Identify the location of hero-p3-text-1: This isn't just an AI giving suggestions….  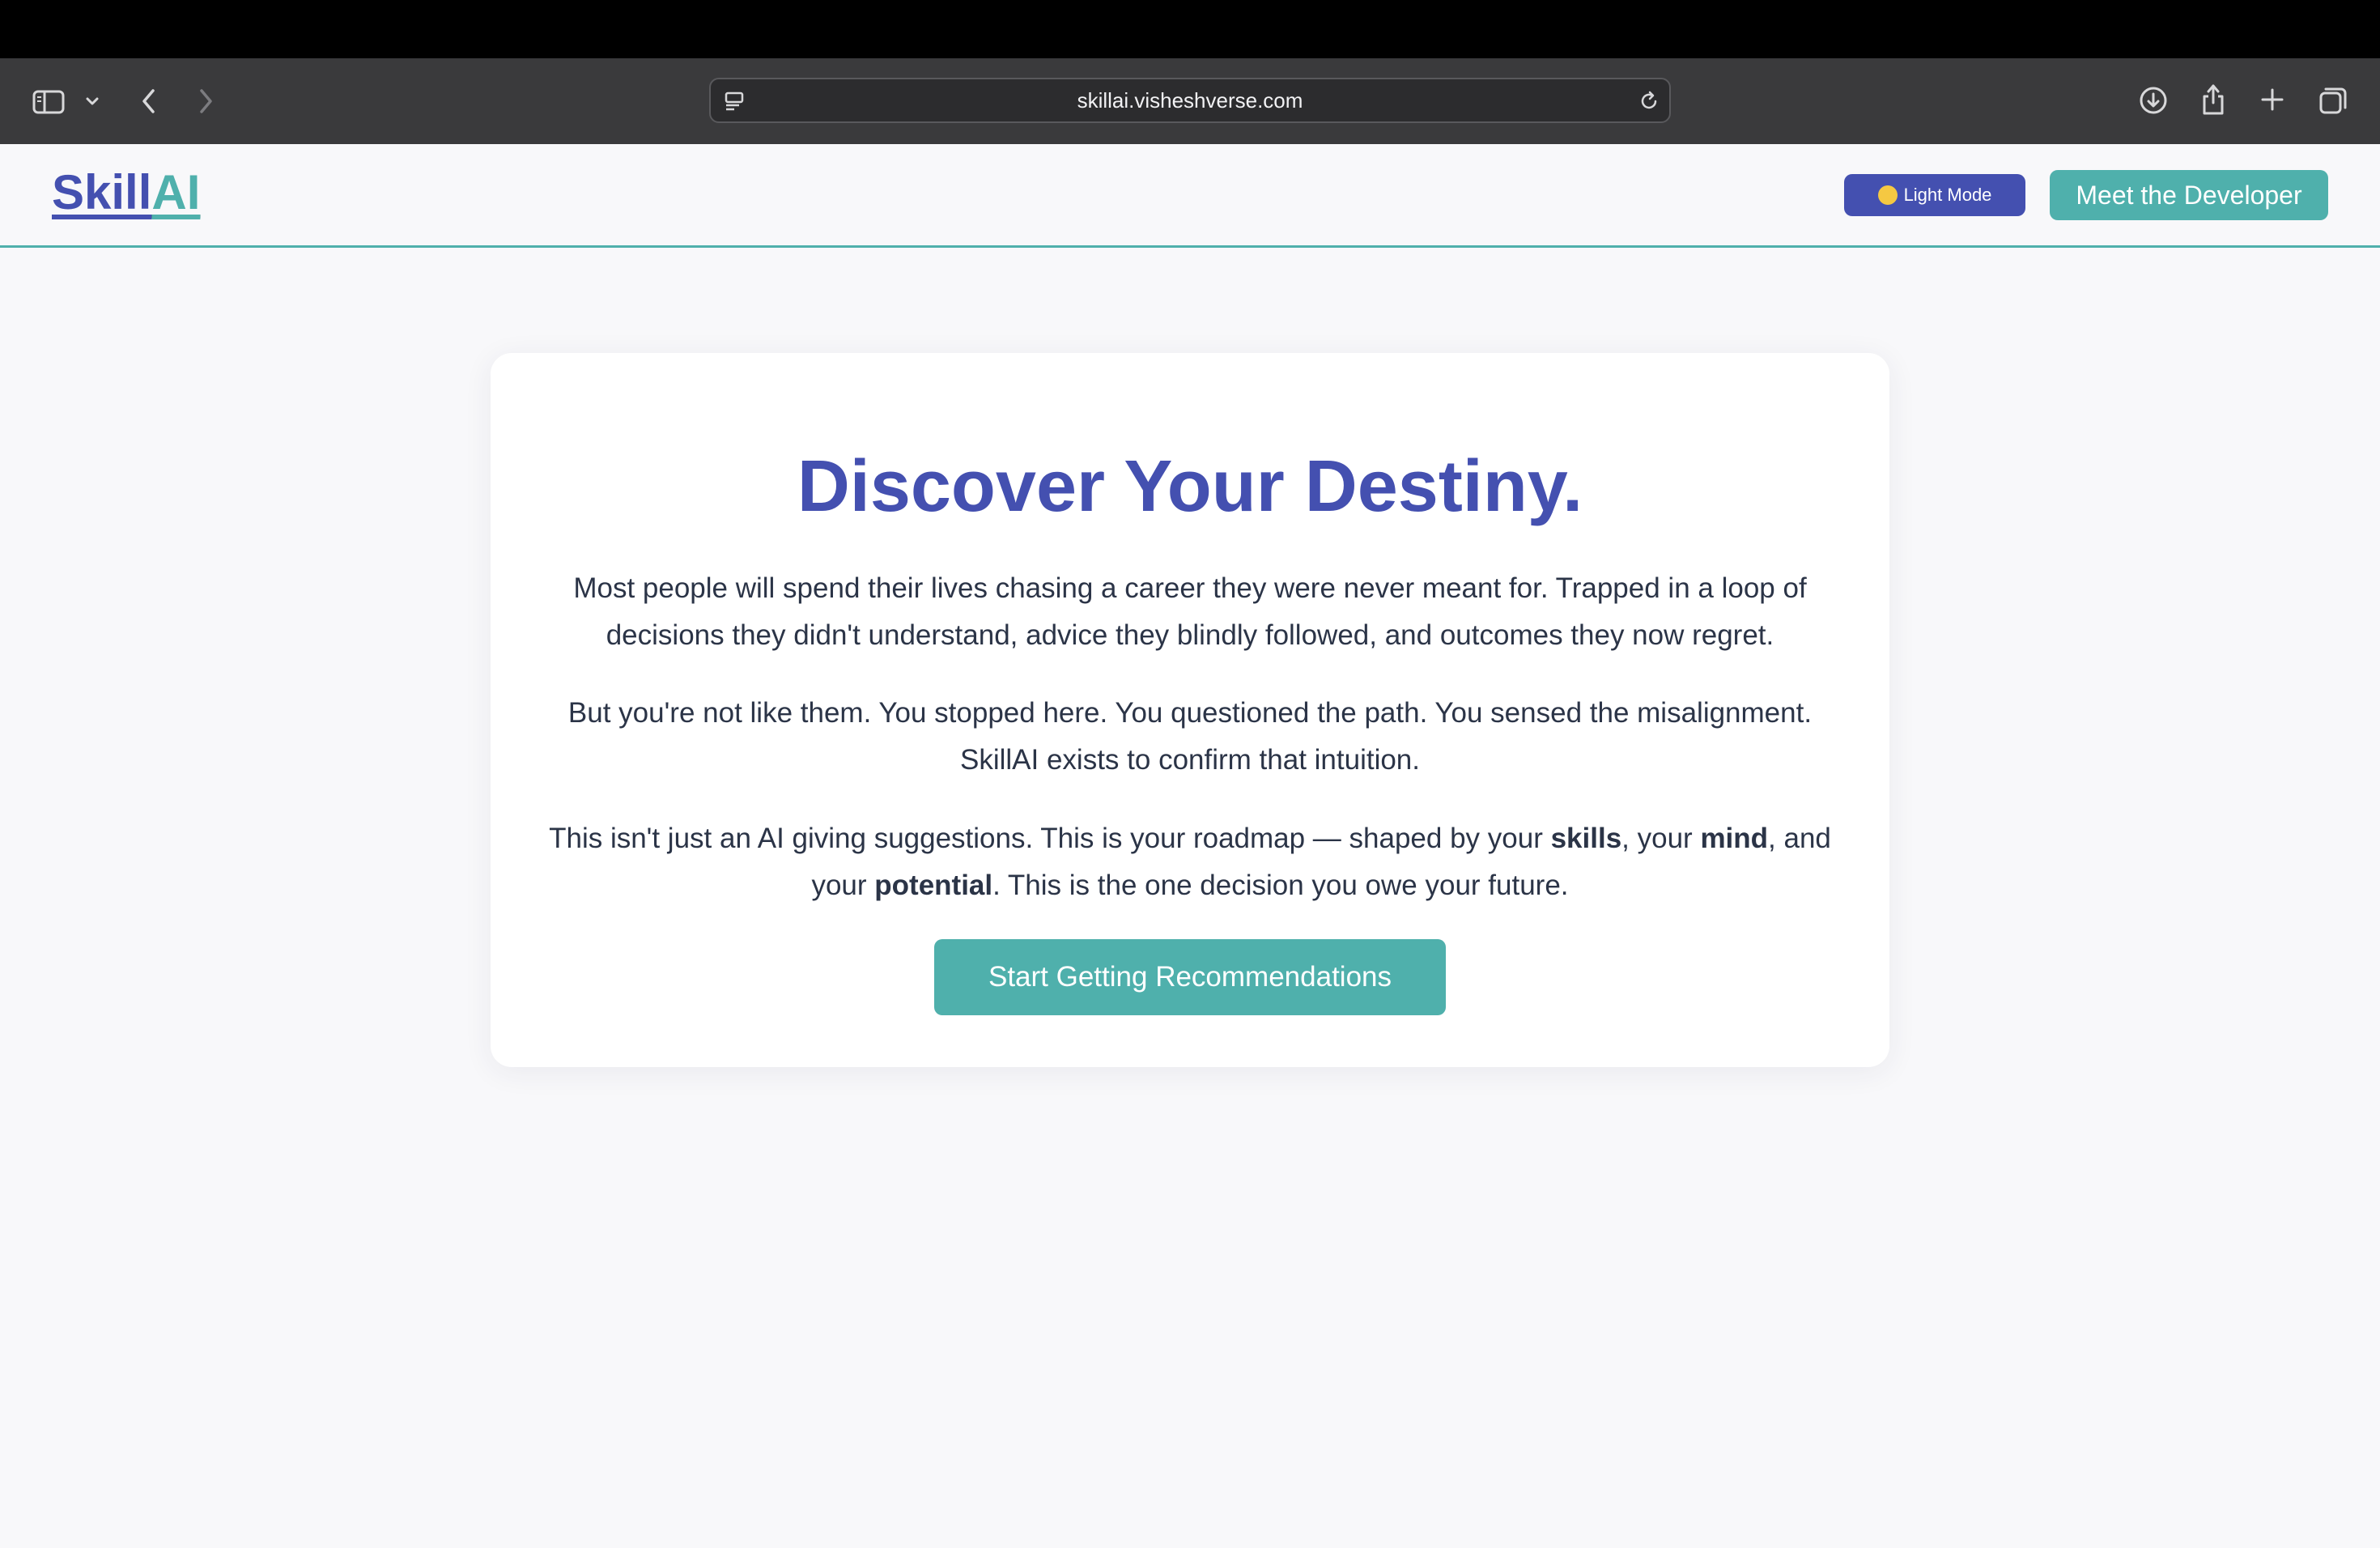
(1050, 839).